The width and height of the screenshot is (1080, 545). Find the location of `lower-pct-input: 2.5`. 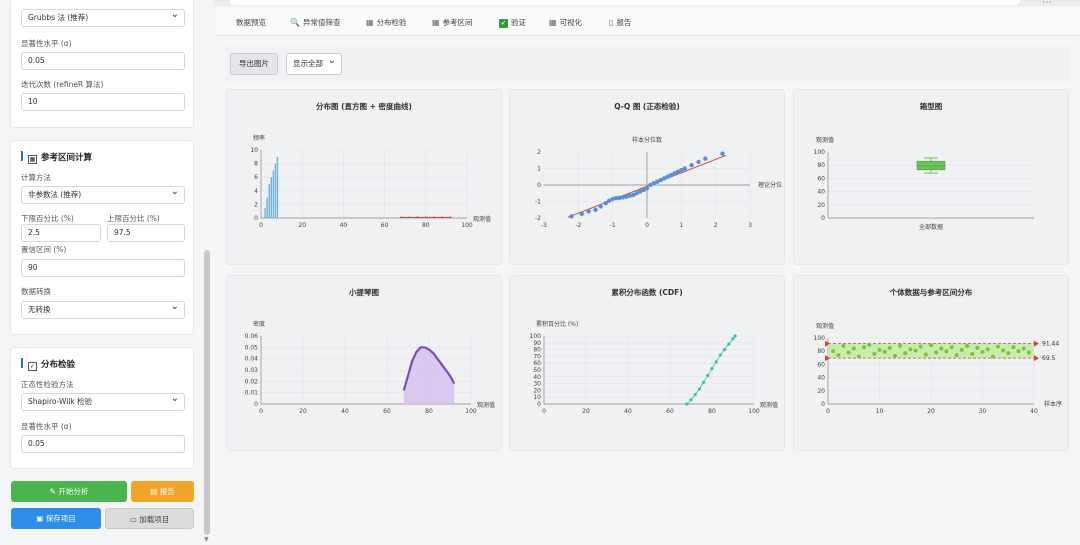

lower-pct-input: 2.5 is located at coordinates (61, 233).